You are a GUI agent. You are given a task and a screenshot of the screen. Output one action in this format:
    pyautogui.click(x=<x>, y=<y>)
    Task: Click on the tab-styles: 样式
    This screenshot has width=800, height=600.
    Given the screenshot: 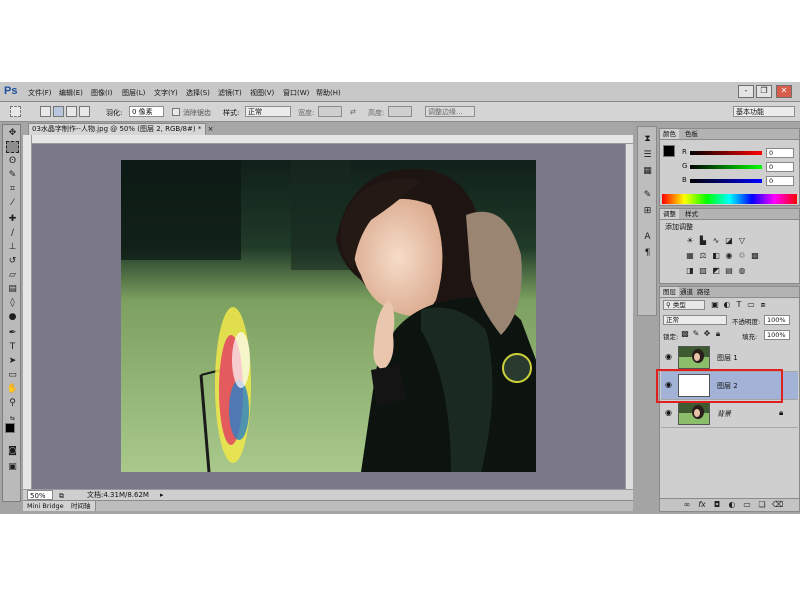 What is the action you would take?
    pyautogui.click(x=691, y=214)
    